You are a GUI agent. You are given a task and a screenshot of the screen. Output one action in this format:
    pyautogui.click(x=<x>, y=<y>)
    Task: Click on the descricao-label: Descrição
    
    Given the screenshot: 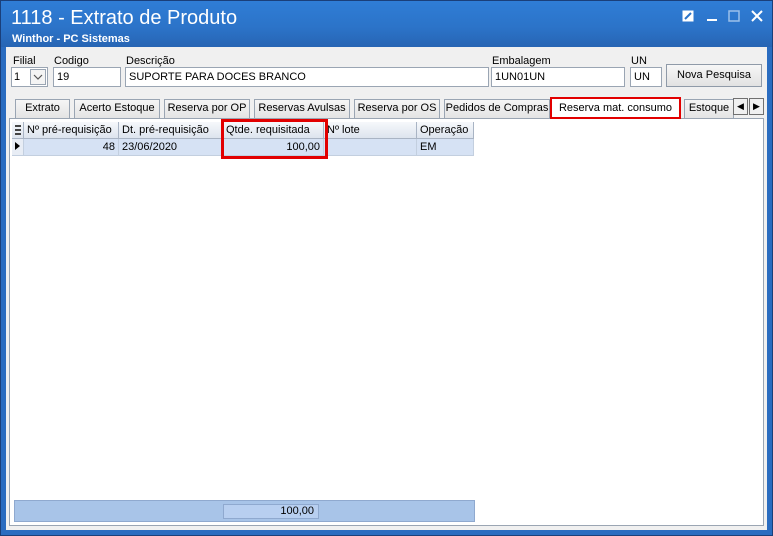 What is the action you would take?
    pyautogui.click(x=150, y=61)
    